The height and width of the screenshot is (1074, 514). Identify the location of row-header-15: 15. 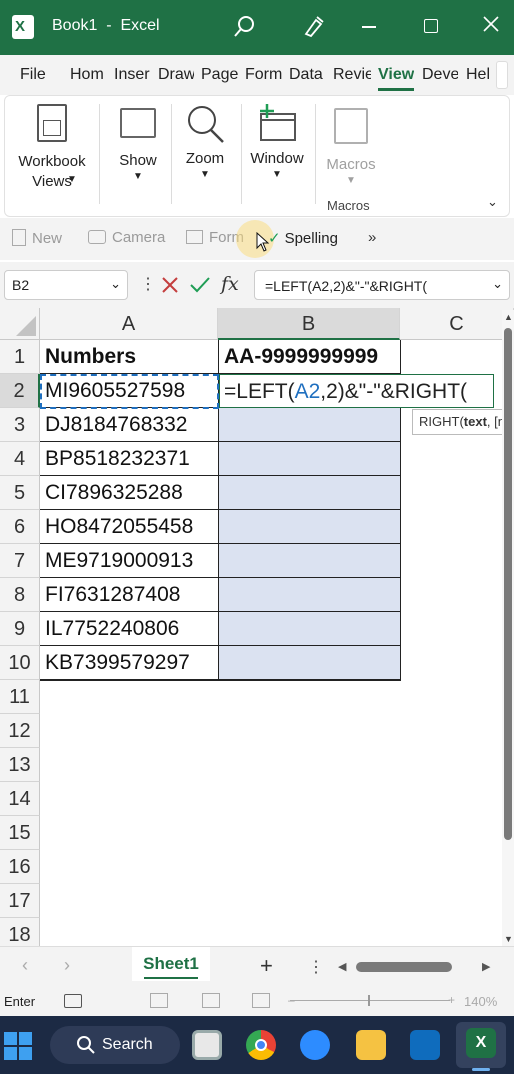
(20, 833).